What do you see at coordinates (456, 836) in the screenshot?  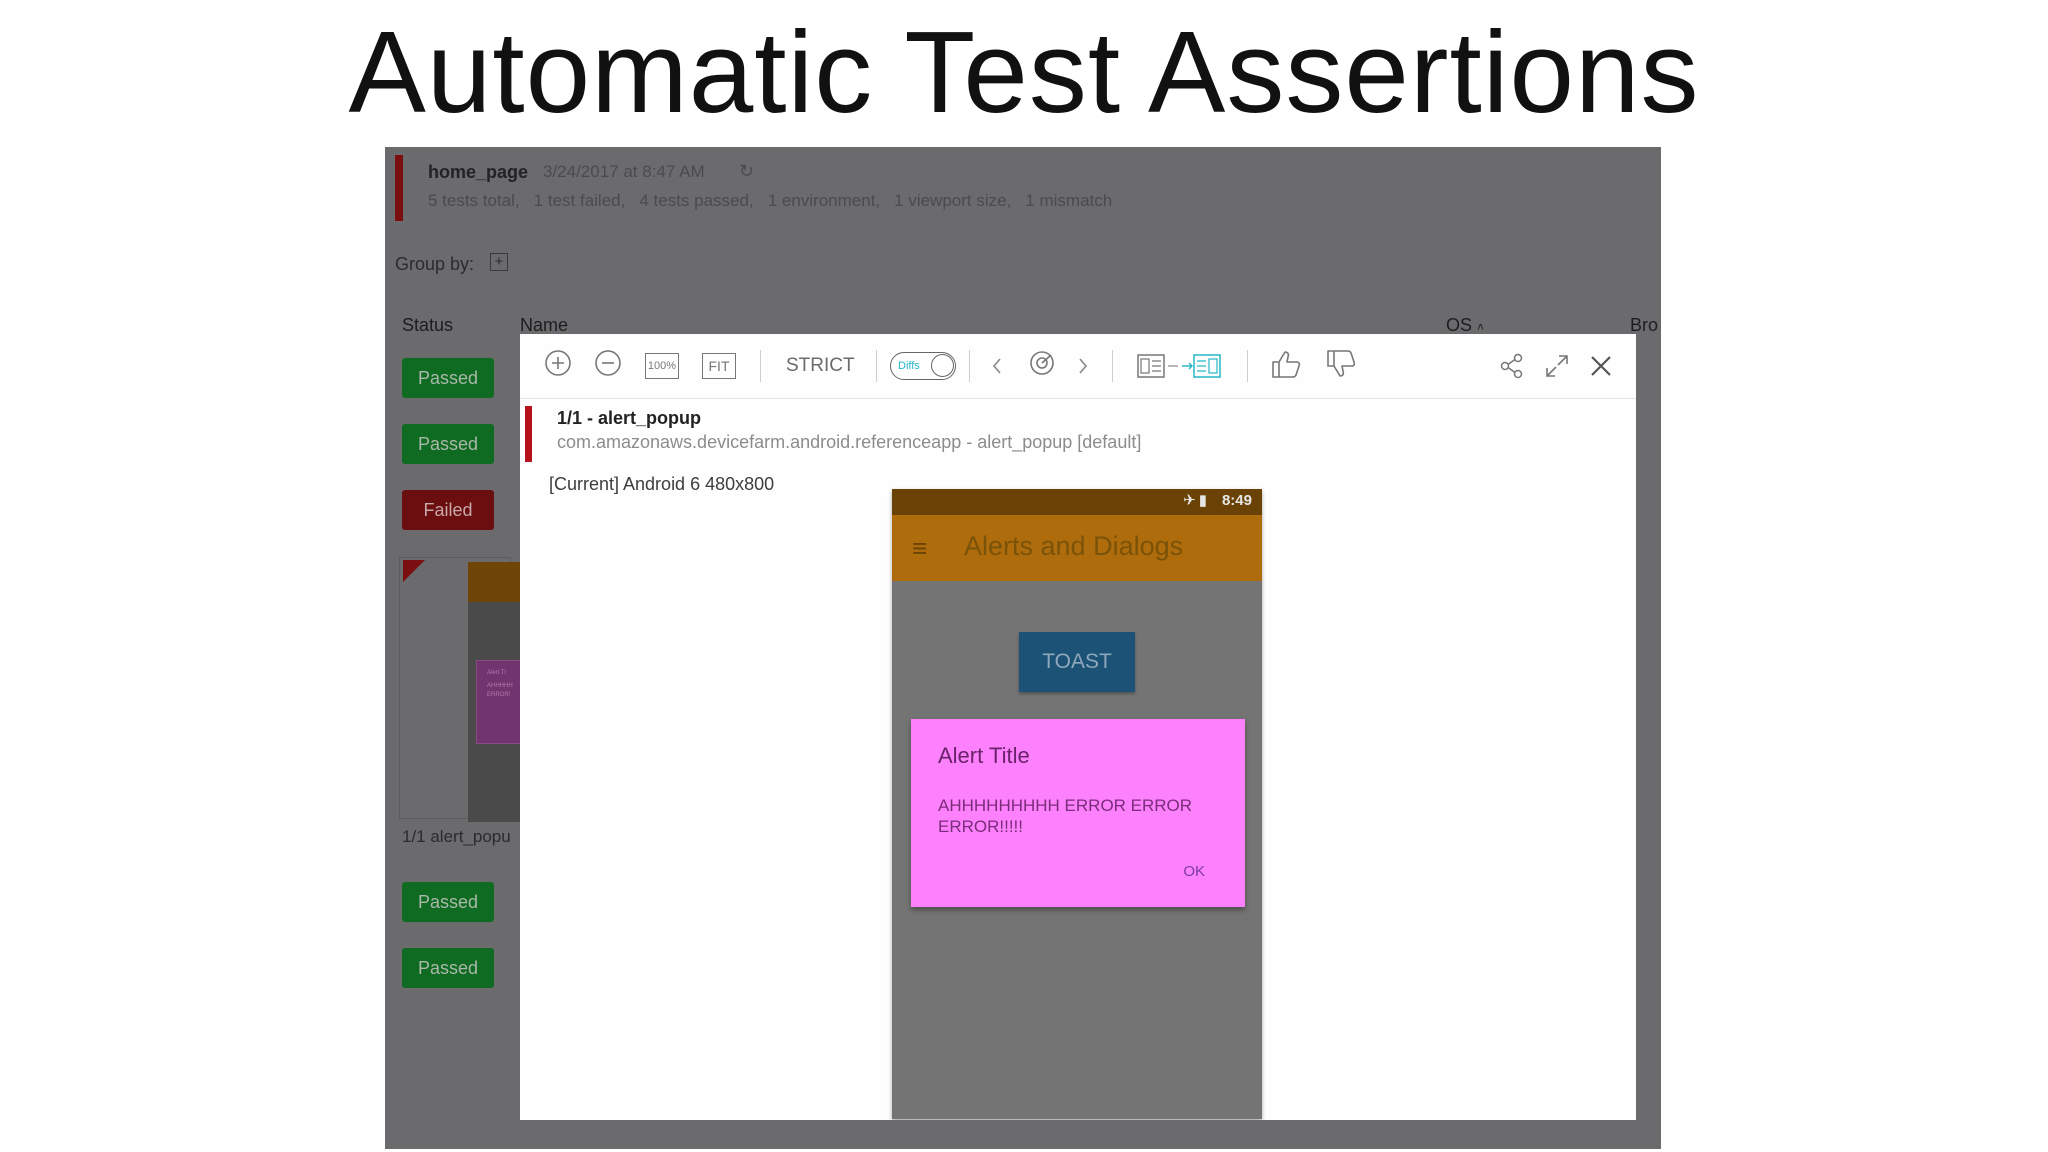 I see `step-thumbnail-label: 1/1 alert_popu` at bounding box center [456, 836].